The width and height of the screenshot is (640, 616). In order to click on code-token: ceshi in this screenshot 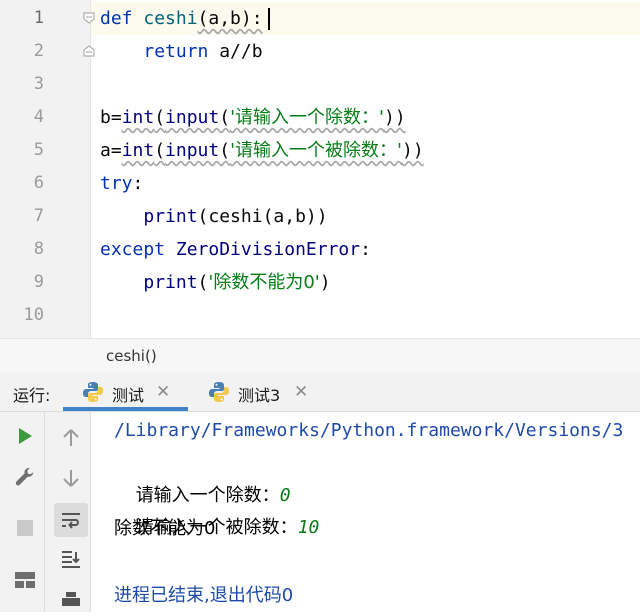, I will do `click(170, 18)`.